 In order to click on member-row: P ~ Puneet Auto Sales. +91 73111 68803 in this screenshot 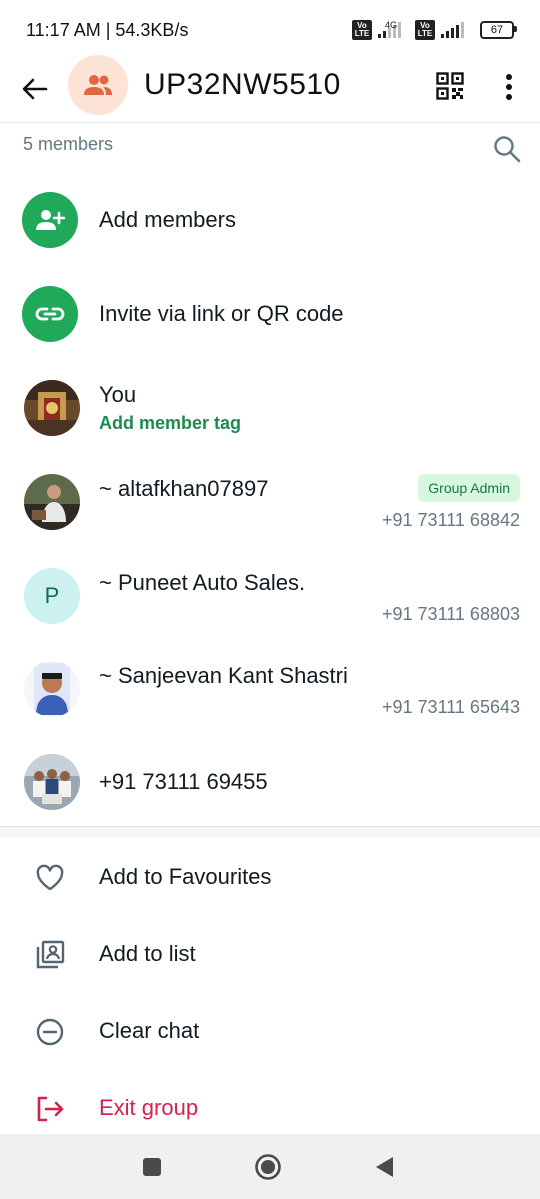, I will do `click(270, 608)`.